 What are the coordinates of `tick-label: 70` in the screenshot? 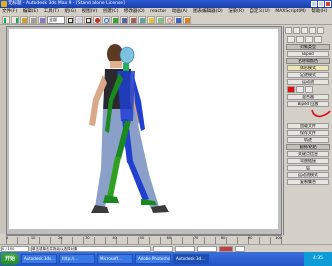 It's located at (196, 238).